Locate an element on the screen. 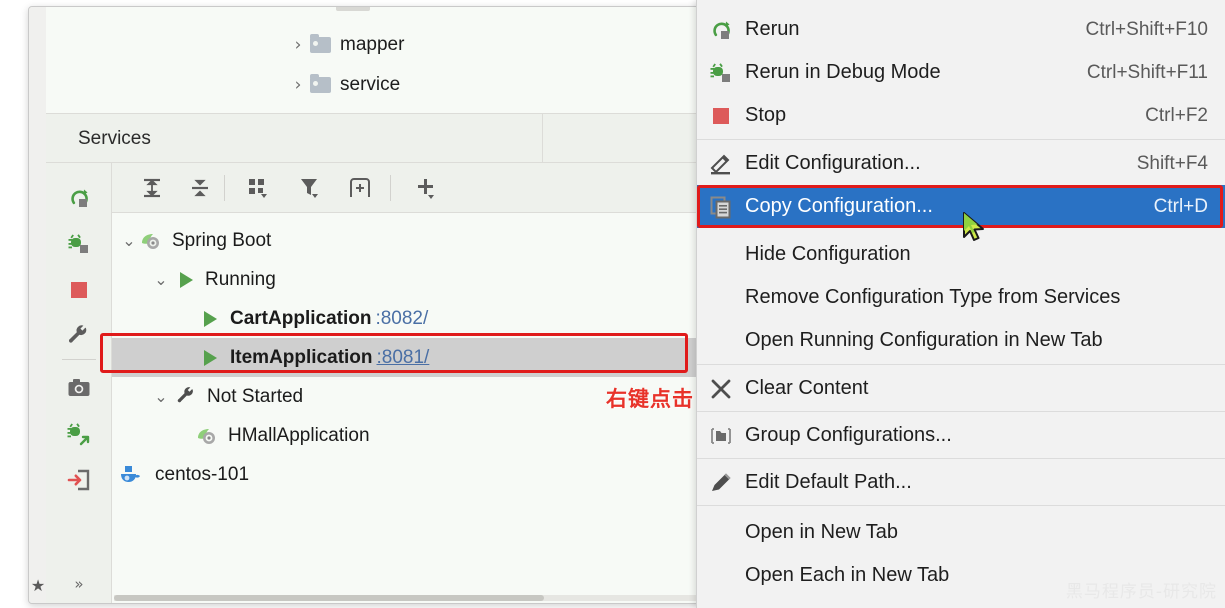  header-divider is located at coordinates (542, 138).